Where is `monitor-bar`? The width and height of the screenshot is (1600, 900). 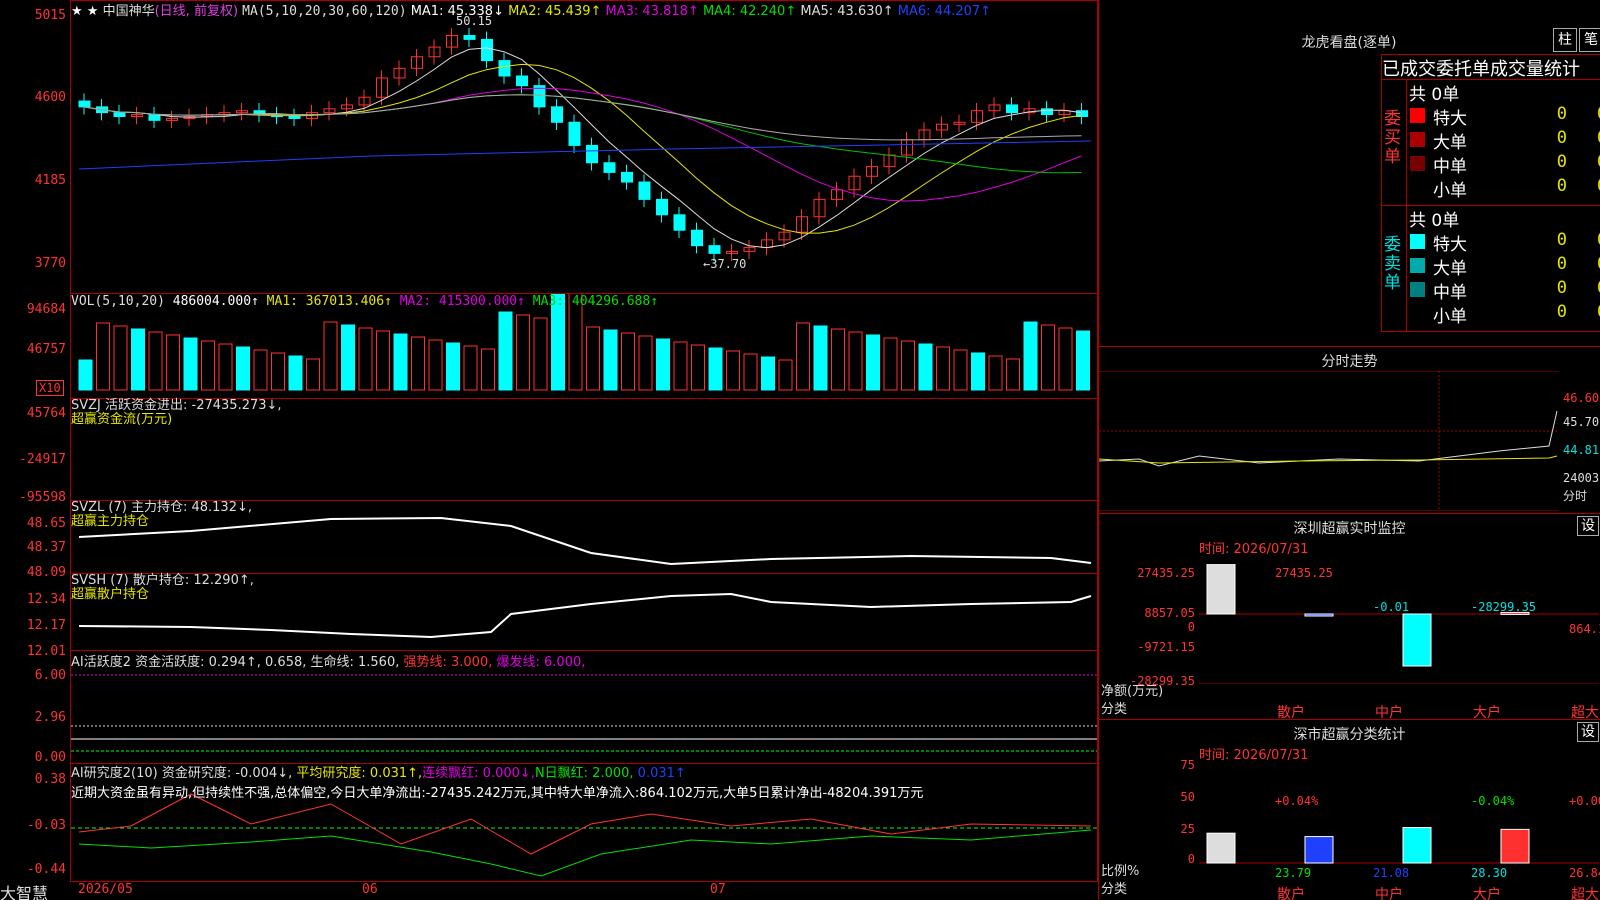 monitor-bar is located at coordinates (1417, 640).